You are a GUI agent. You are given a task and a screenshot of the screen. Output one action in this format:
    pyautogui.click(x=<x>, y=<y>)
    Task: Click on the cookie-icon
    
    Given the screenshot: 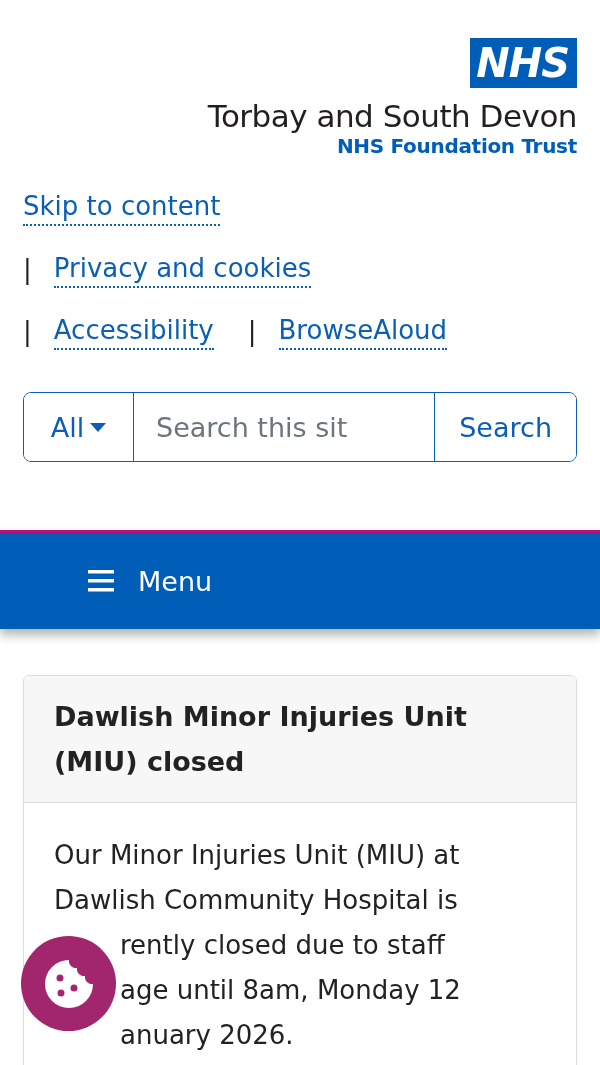 What is the action you would take?
    pyautogui.click(x=68, y=983)
    